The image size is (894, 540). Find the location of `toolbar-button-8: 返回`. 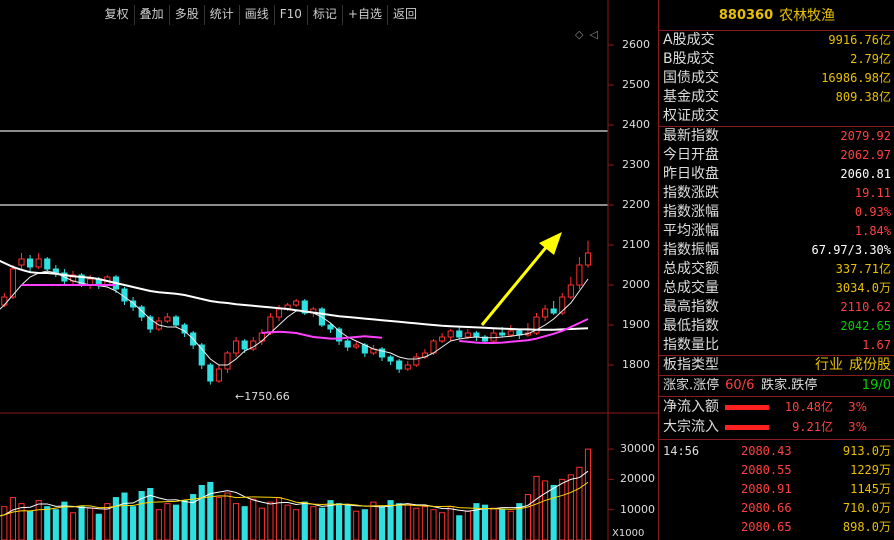

toolbar-button-8: 返回 is located at coordinates (404, 15).